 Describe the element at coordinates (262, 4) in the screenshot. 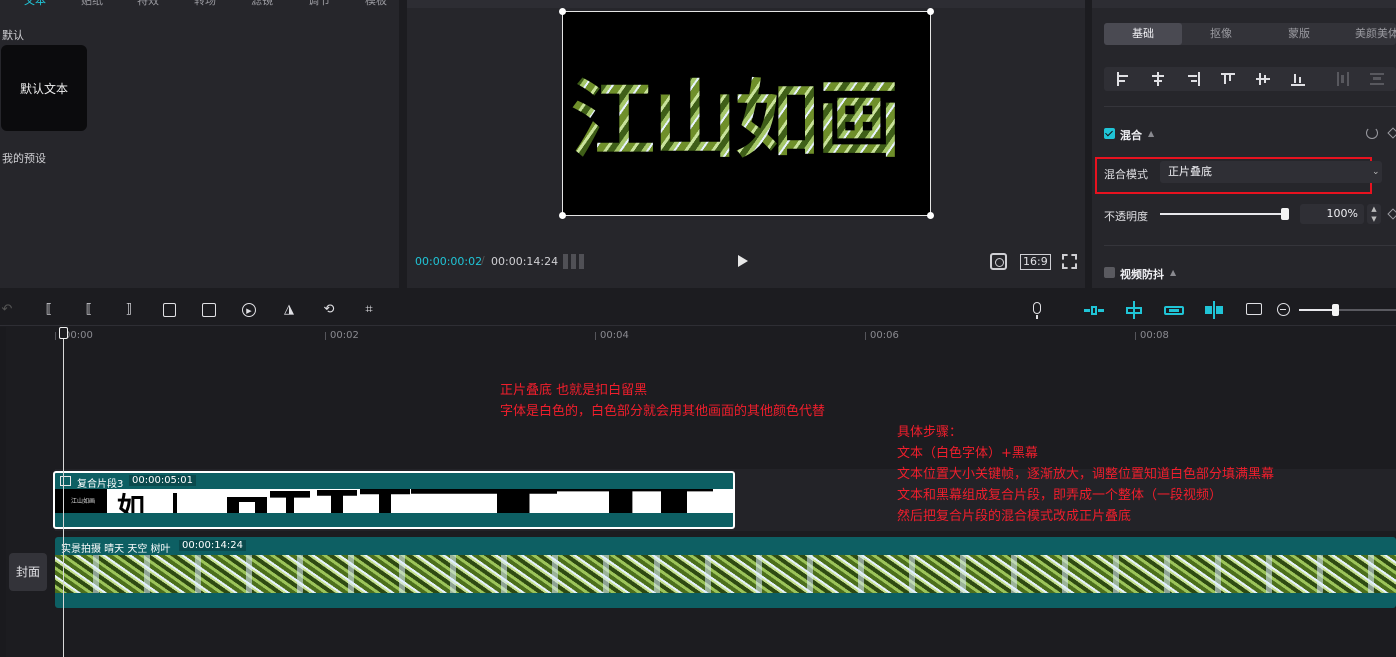

I see `tab-filters: 滤镜` at that location.